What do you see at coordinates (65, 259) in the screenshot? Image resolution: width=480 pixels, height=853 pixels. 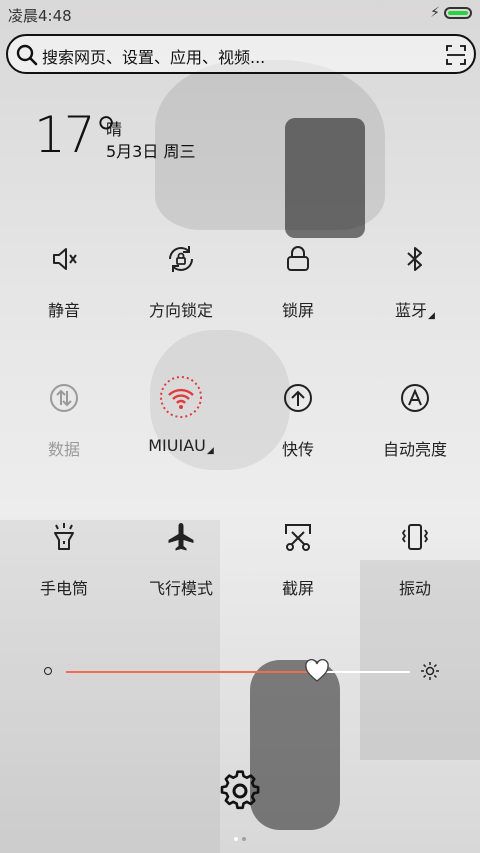 I see `mute-icon` at bounding box center [65, 259].